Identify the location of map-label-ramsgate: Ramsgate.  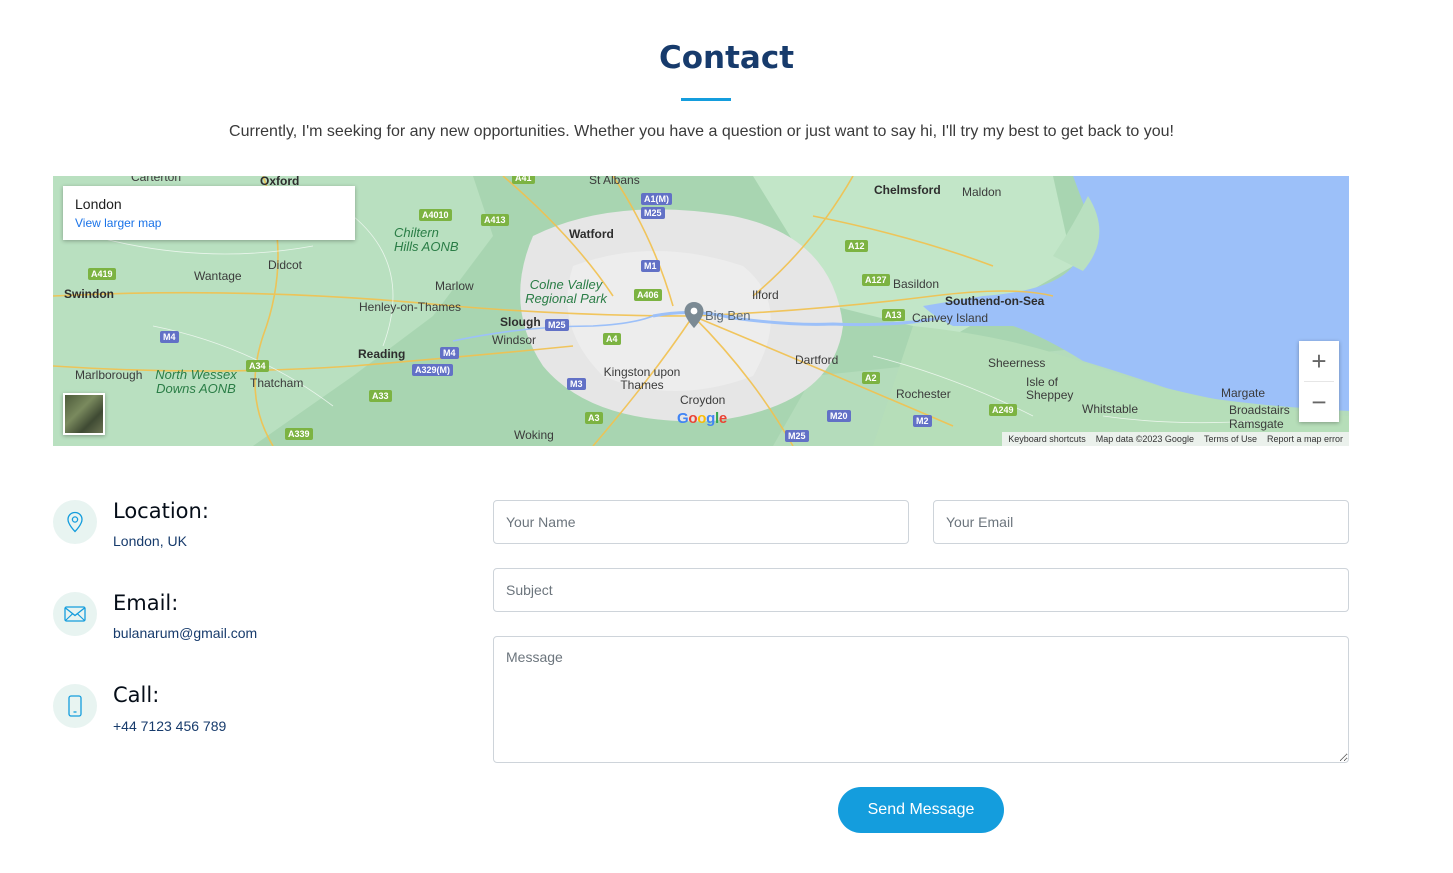
(1256, 424).